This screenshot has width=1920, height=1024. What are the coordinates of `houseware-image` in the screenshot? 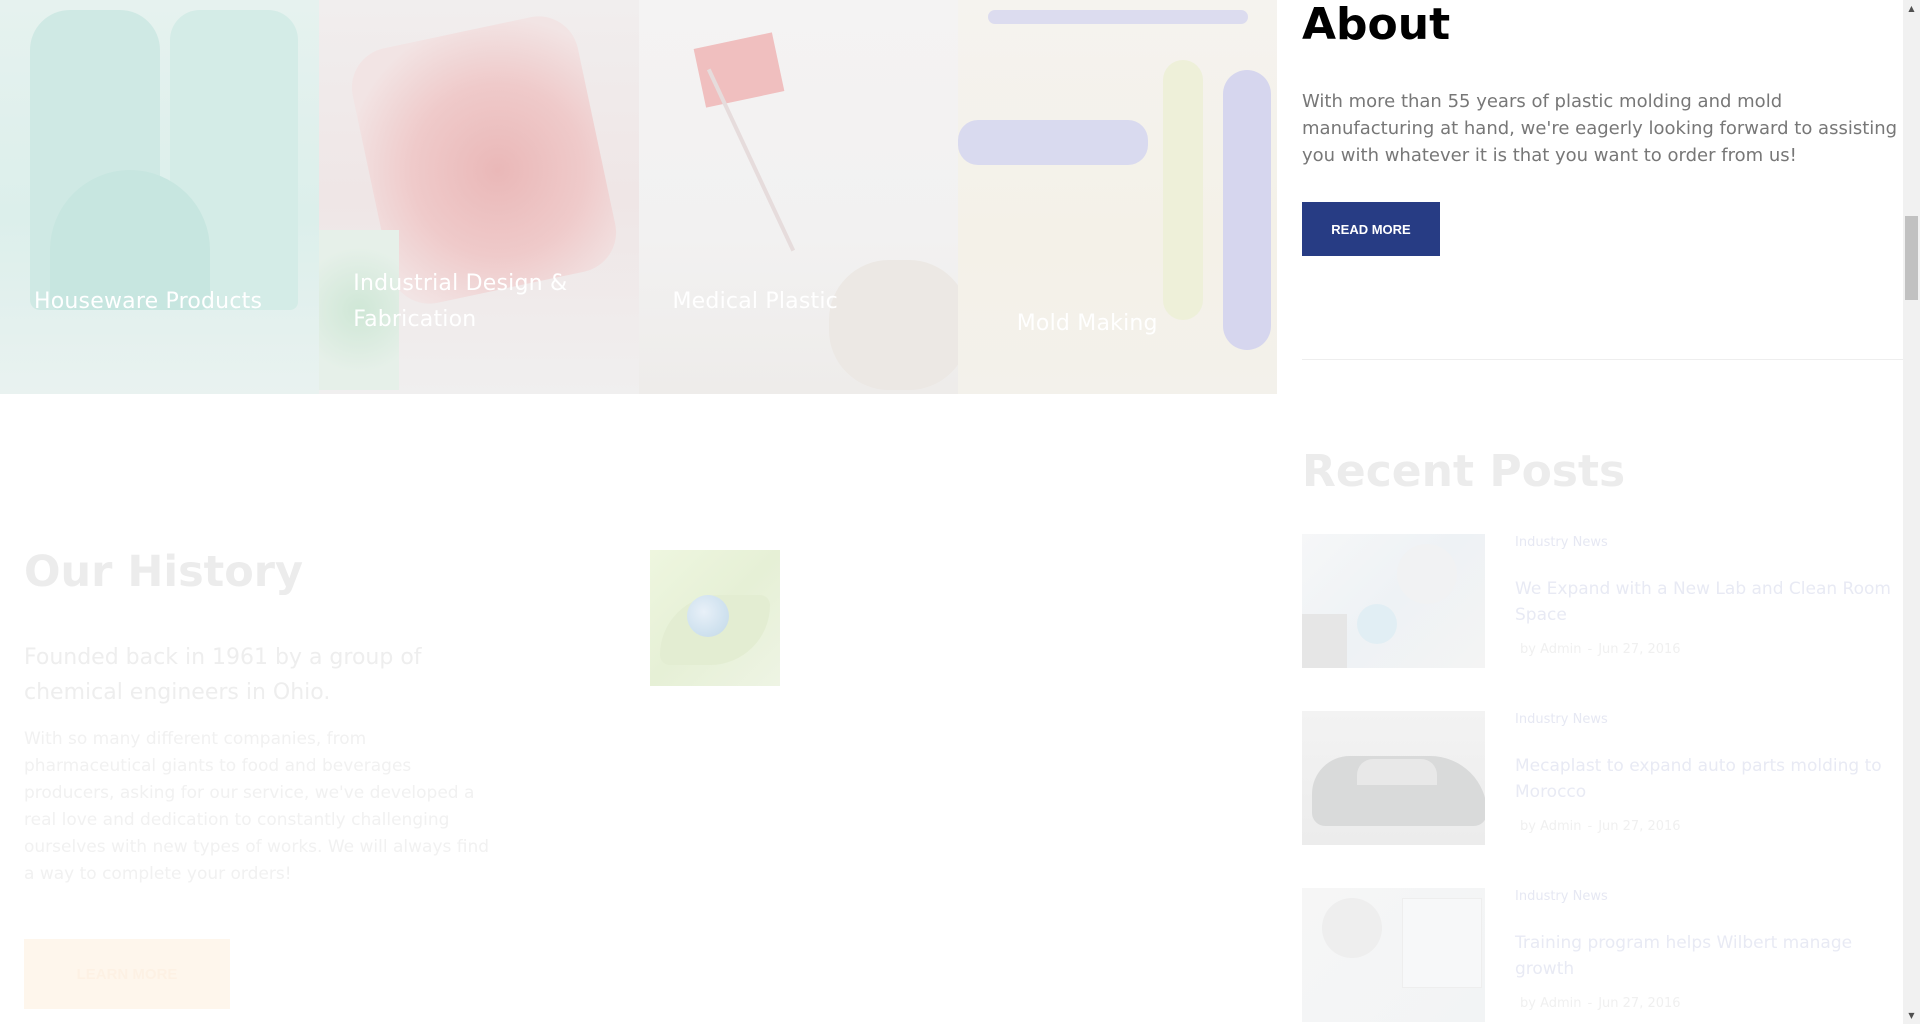 It's located at (160, 197).